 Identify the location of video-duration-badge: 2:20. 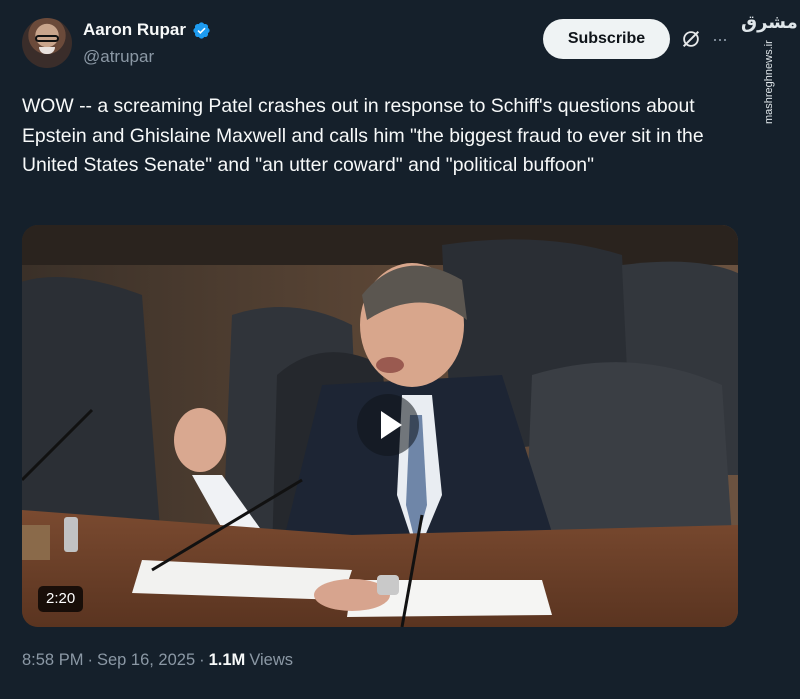
(61, 599).